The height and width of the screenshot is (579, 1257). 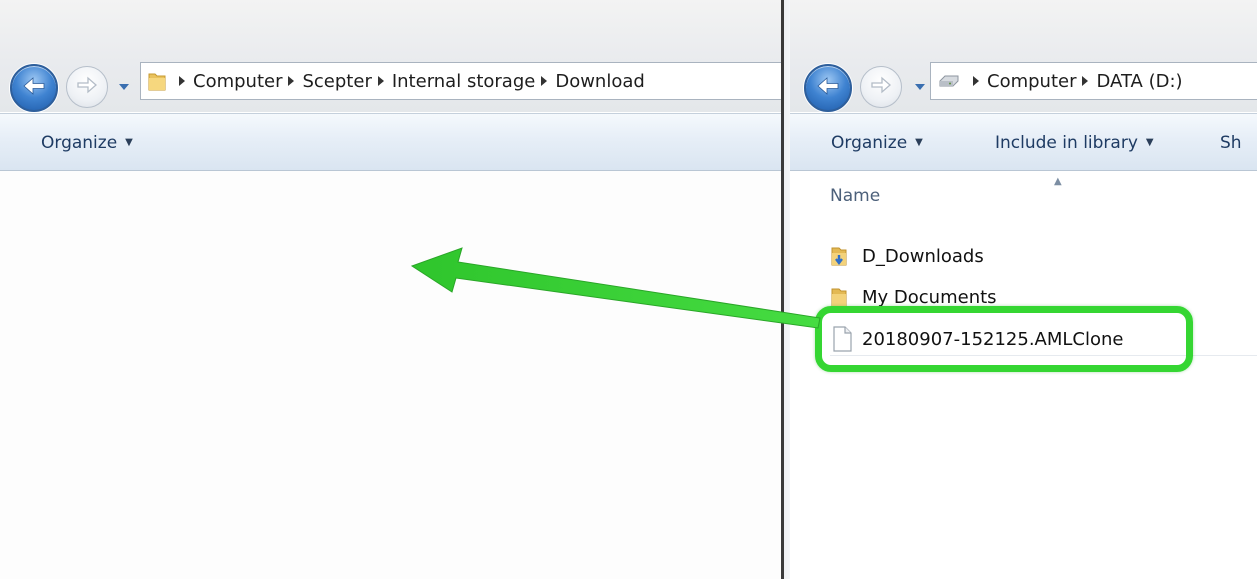 What do you see at coordinates (1093, 81) in the screenshot?
I see `address-bar: Computer DATA (D:)` at bounding box center [1093, 81].